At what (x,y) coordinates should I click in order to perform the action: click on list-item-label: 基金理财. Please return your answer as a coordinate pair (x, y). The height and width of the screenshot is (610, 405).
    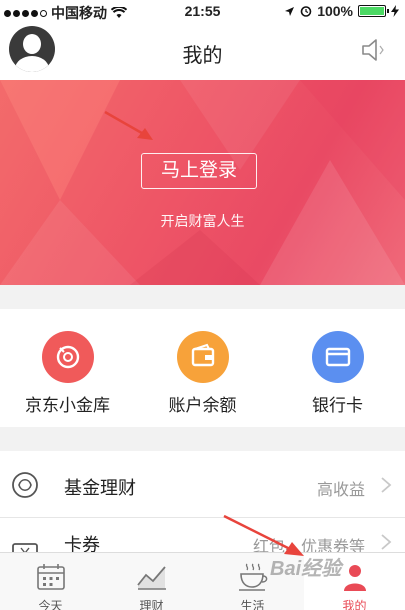
    Looking at the image, I should click on (100, 488).